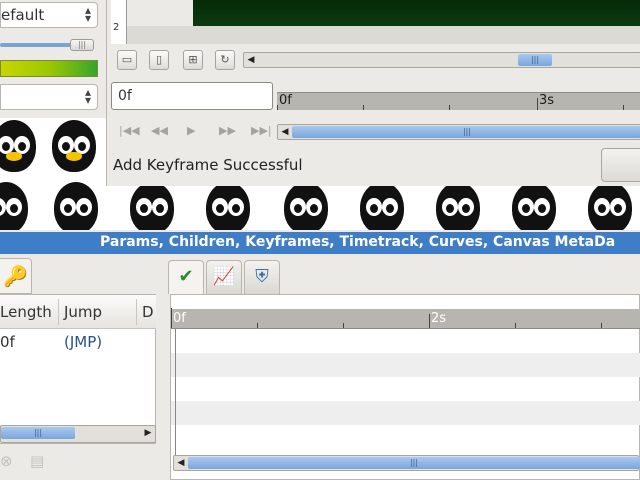 Image resolution: width=640 pixels, height=480 pixels. What do you see at coordinates (227, 130) in the screenshot?
I see `seek-next-frame-icon: ▶▶` at bounding box center [227, 130].